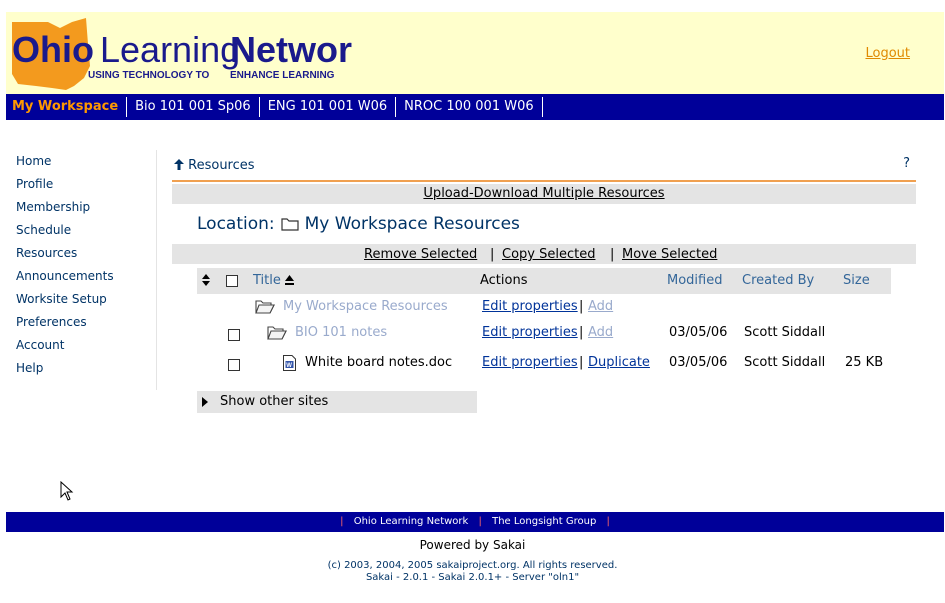  I want to click on upload-download-multiple-link: Upload-Download Multiple Resources, so click(543, 193).